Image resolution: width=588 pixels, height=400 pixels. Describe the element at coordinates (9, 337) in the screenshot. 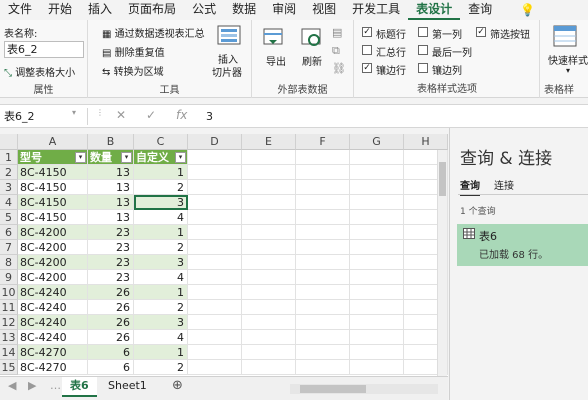

I see `row-header-13: 13` at that location.